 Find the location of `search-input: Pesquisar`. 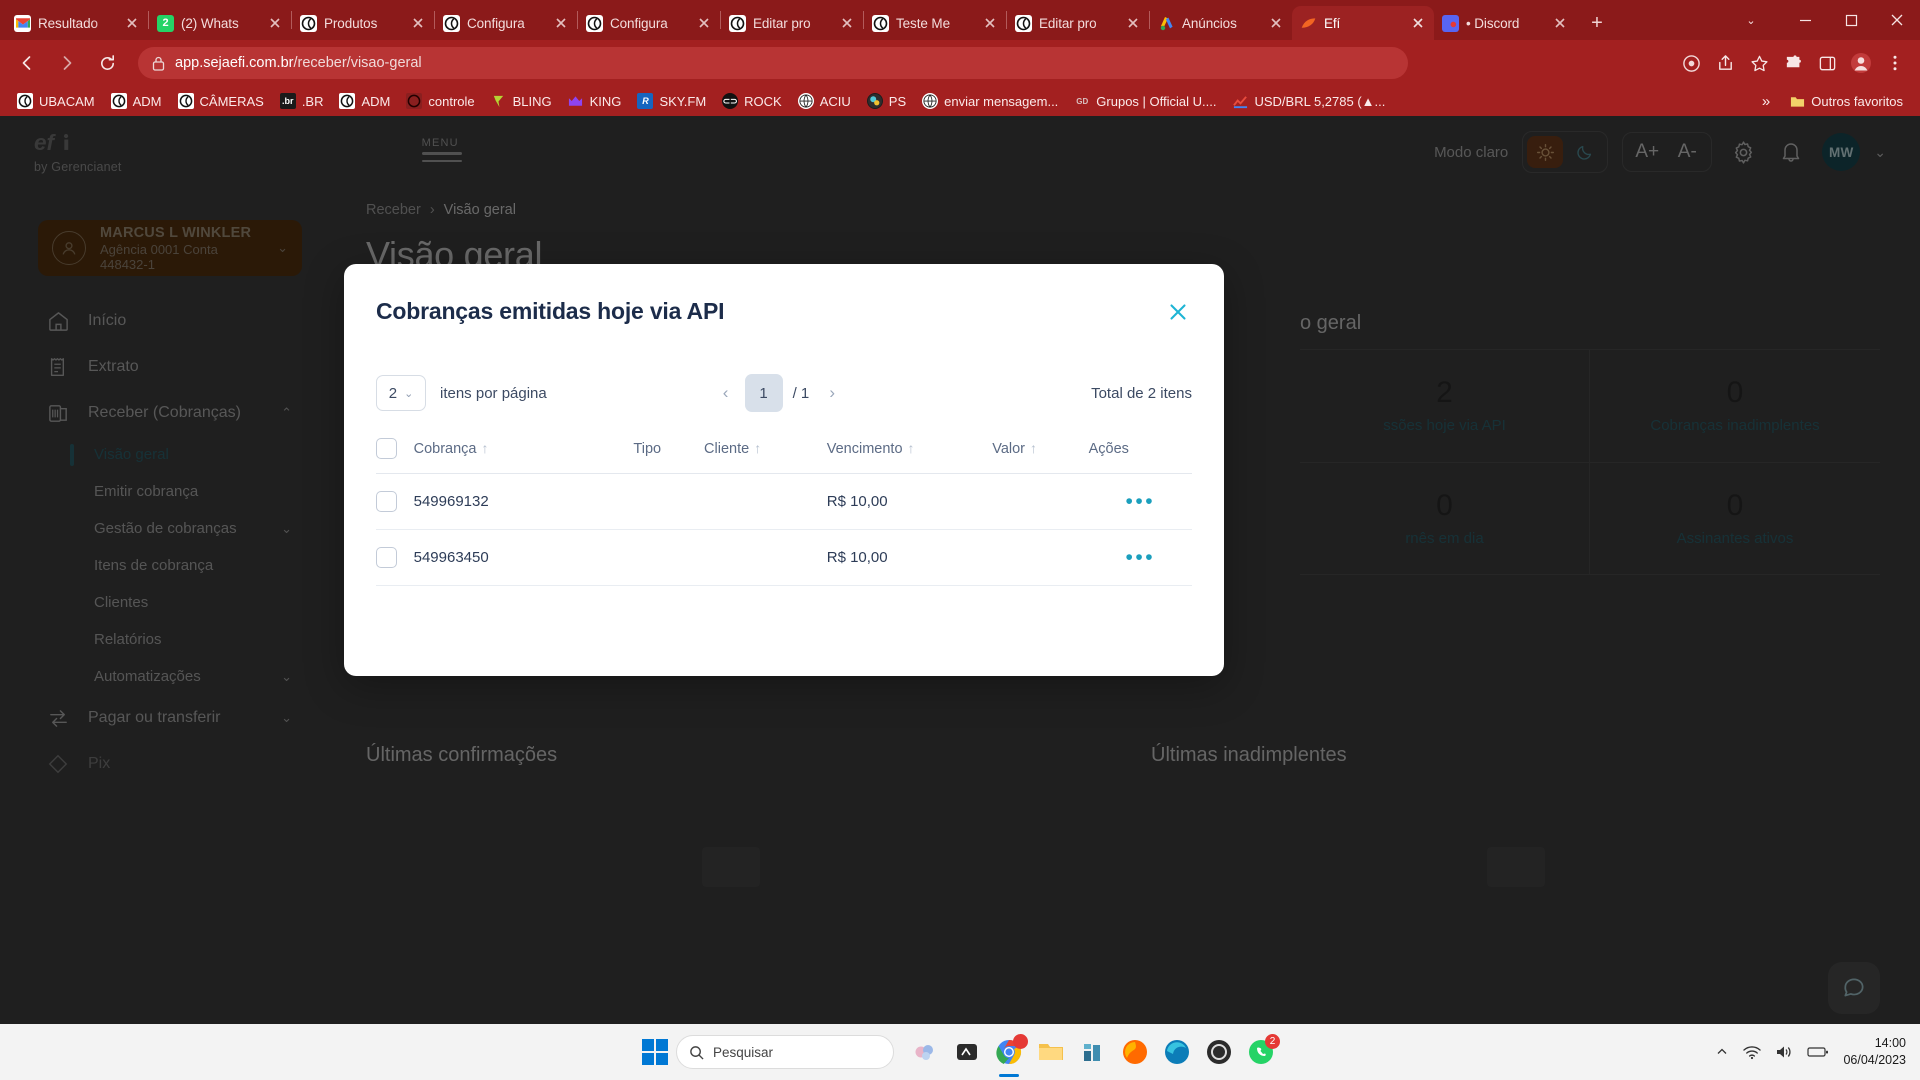

search-input: Pesquisar is located at coordinates (785, 1052).